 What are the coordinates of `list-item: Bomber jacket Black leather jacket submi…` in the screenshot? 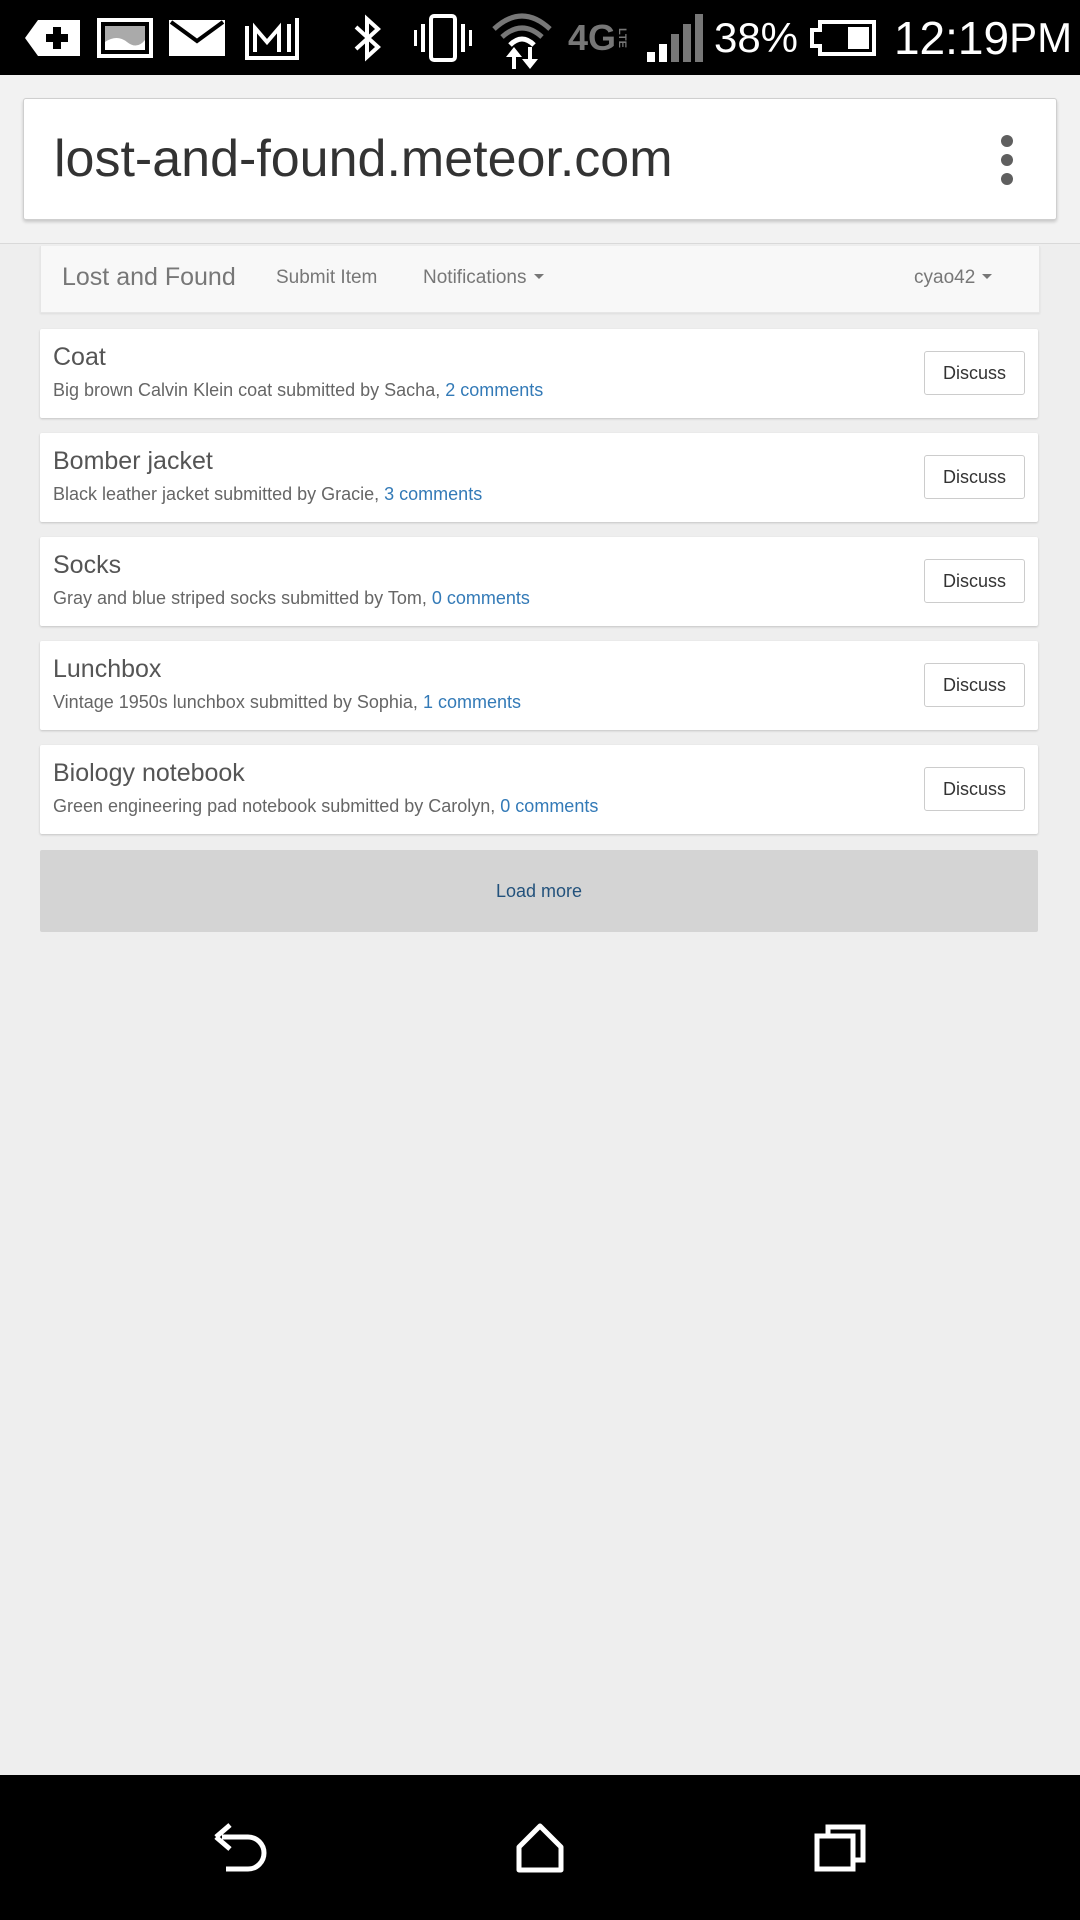 It's located at (539, 477).